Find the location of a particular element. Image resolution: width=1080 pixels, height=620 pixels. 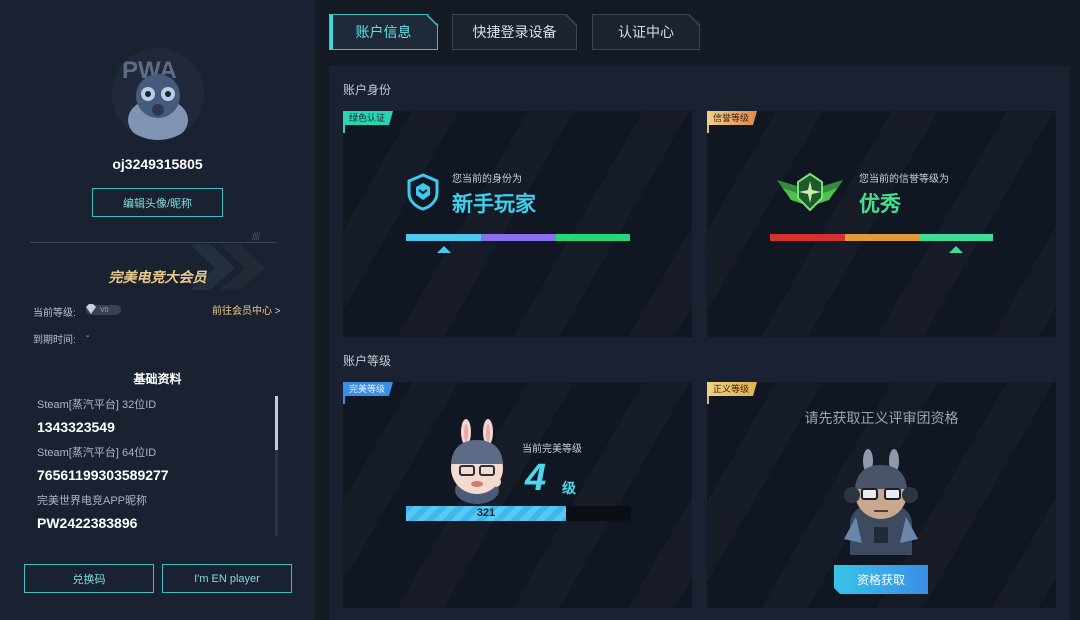

tab-account-info: 账户信息 is located at coordinates (383, 32).